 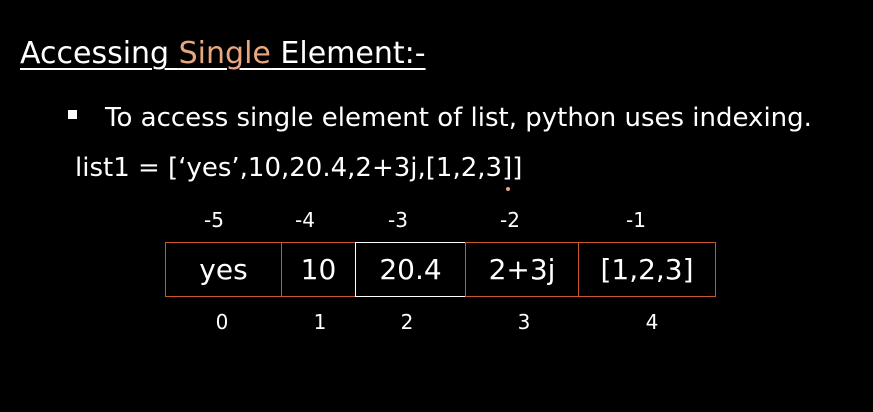 I want to click on square-bullet-icon, so click(x=72, y=114).